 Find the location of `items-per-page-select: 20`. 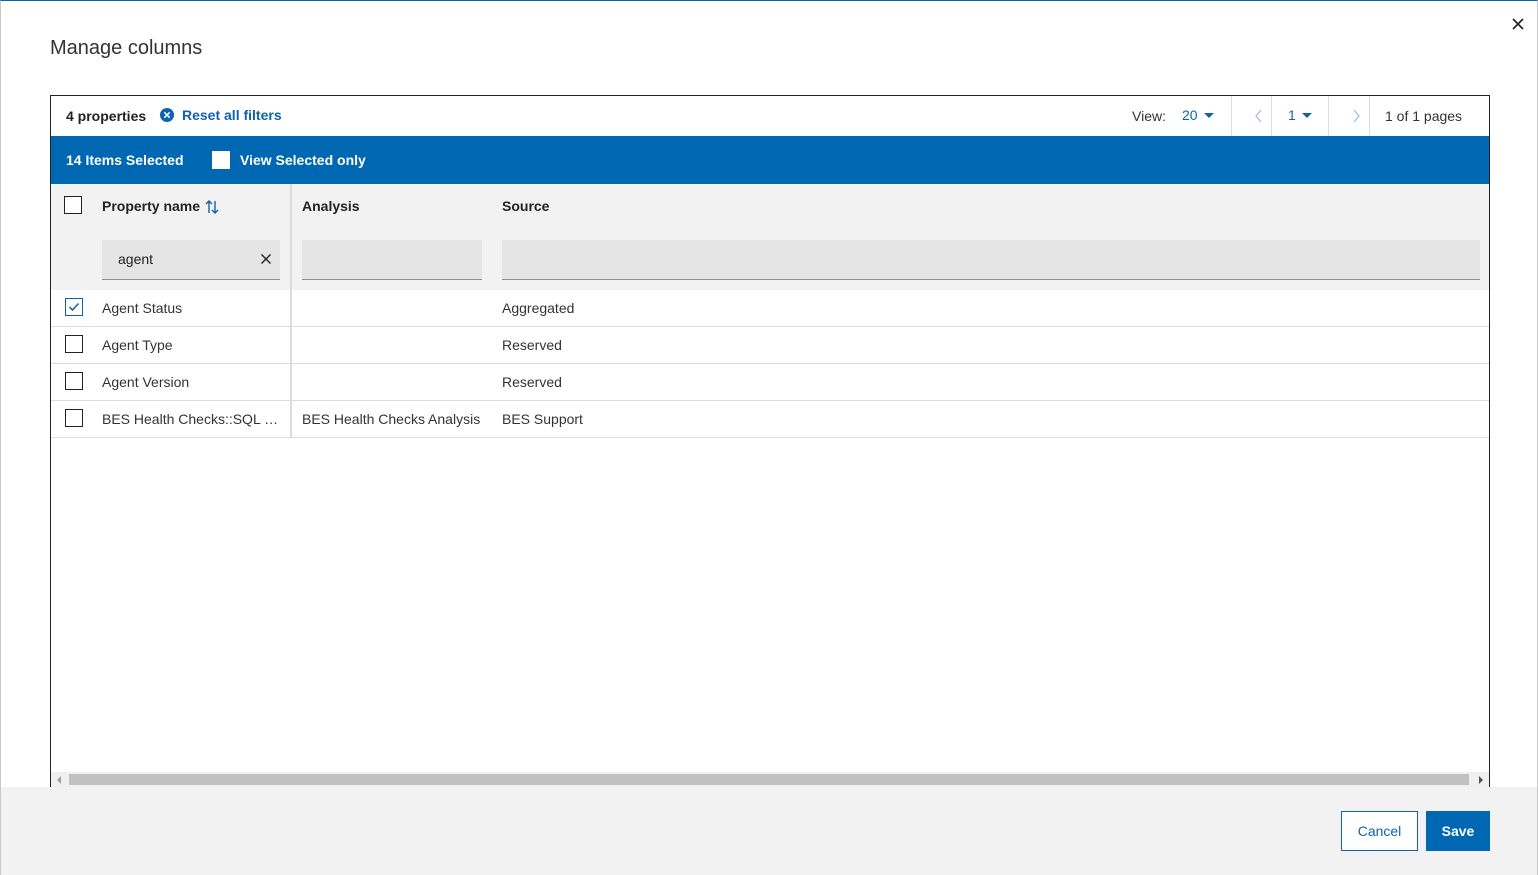

items-per-page-select: 20 is located at coordinates (1198, 115).